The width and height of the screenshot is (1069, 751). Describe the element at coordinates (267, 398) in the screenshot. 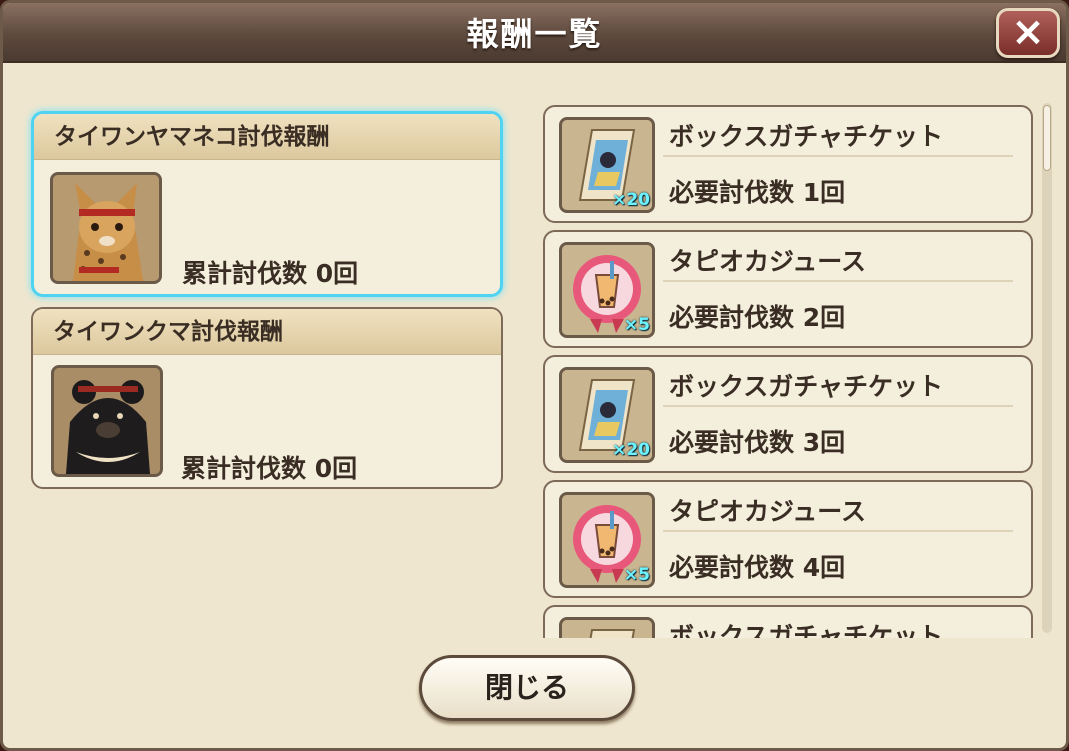

I see `monster-card-black-bear: タイワンクマ討伐報酬 累計討伐数 0回` at that location.